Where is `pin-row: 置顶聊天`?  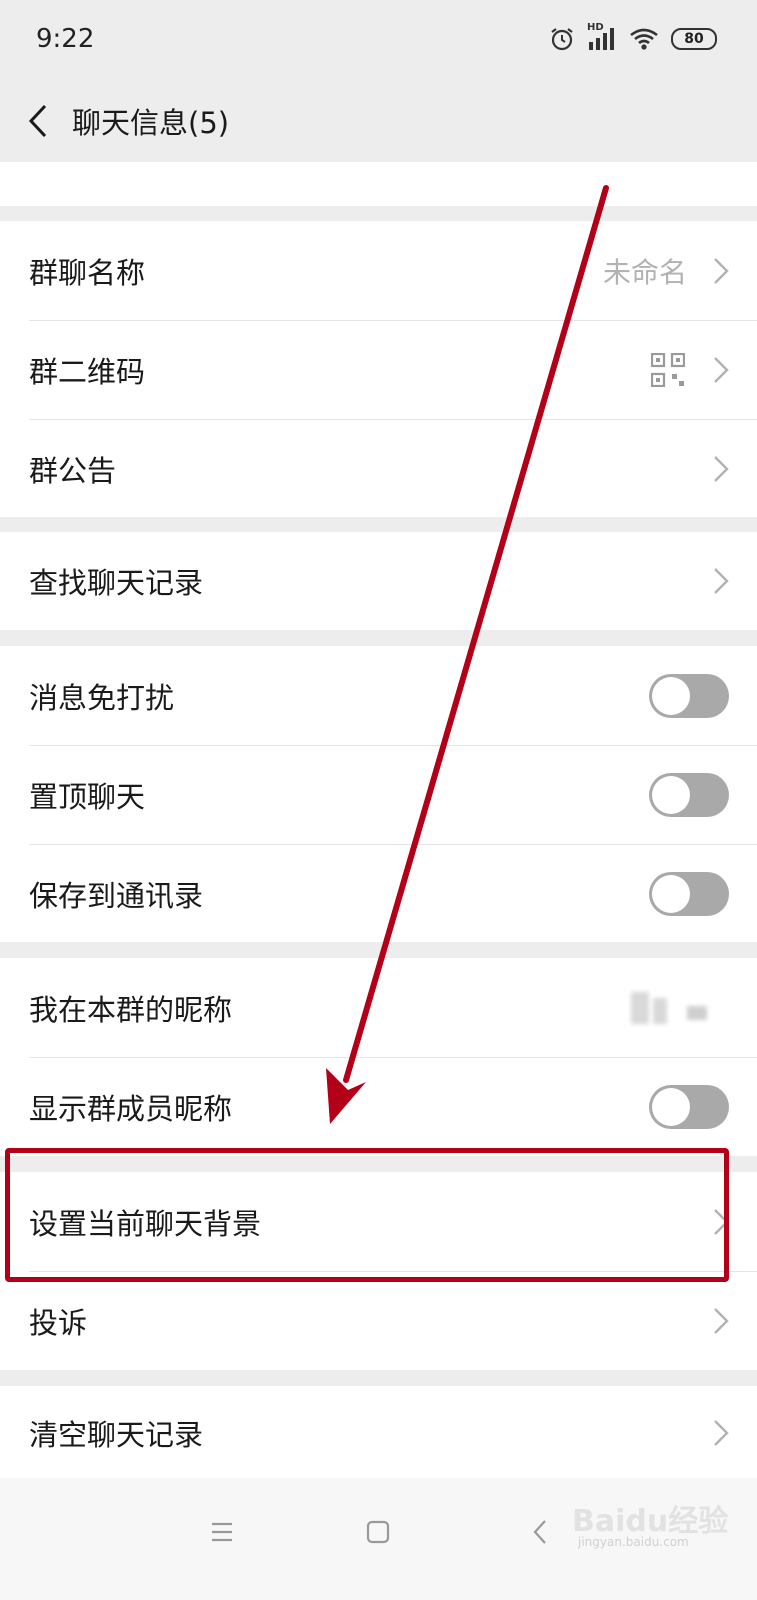
pin-row: 置顶聊天 is located at coordinates (378, 795).